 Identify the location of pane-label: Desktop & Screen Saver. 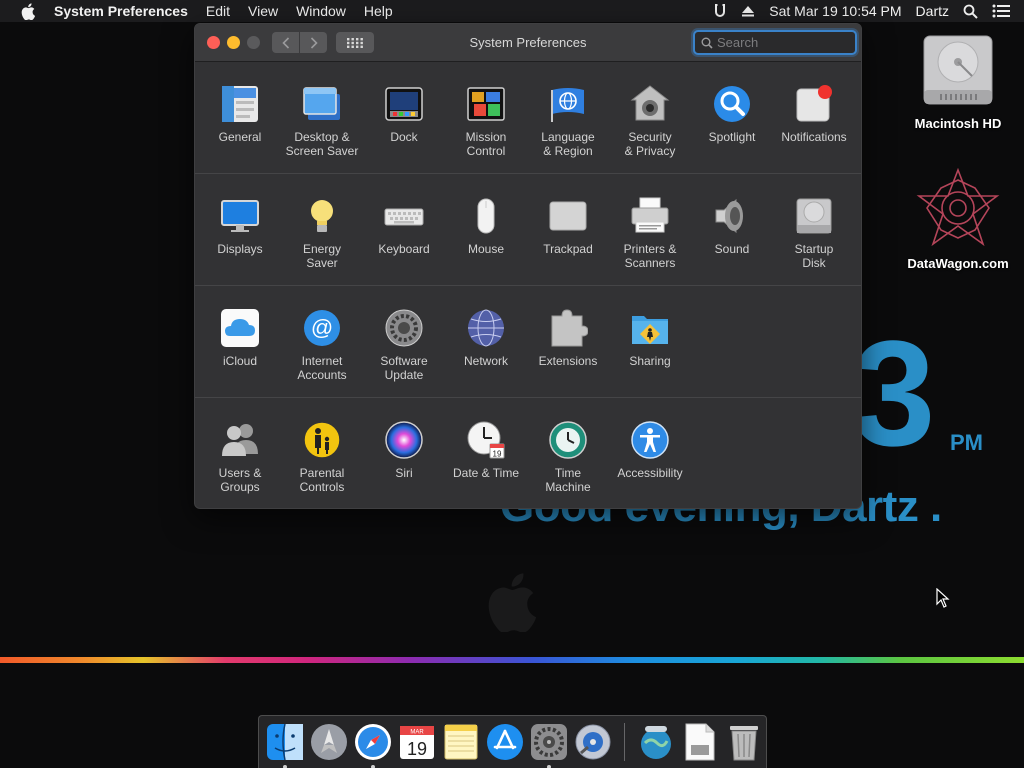
(322, 144).